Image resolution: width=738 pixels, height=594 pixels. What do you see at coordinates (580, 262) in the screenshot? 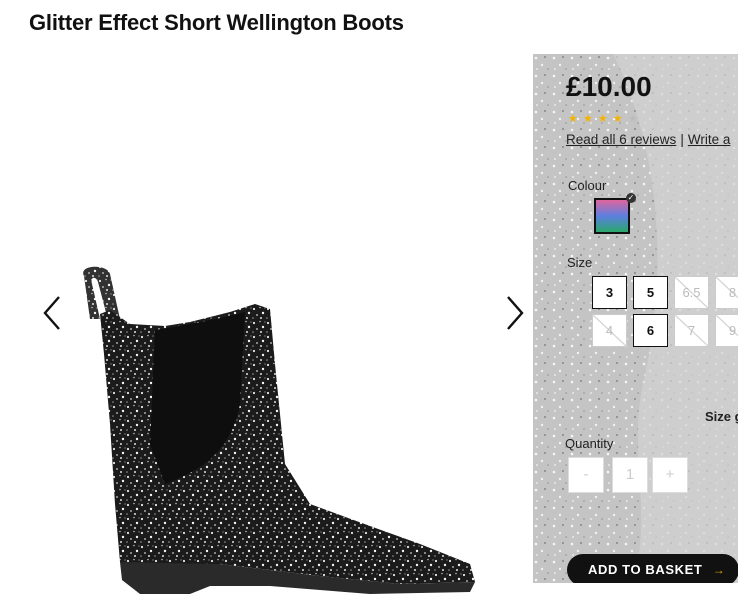
I see `size-label: Size` at bounding box center [580, 262].